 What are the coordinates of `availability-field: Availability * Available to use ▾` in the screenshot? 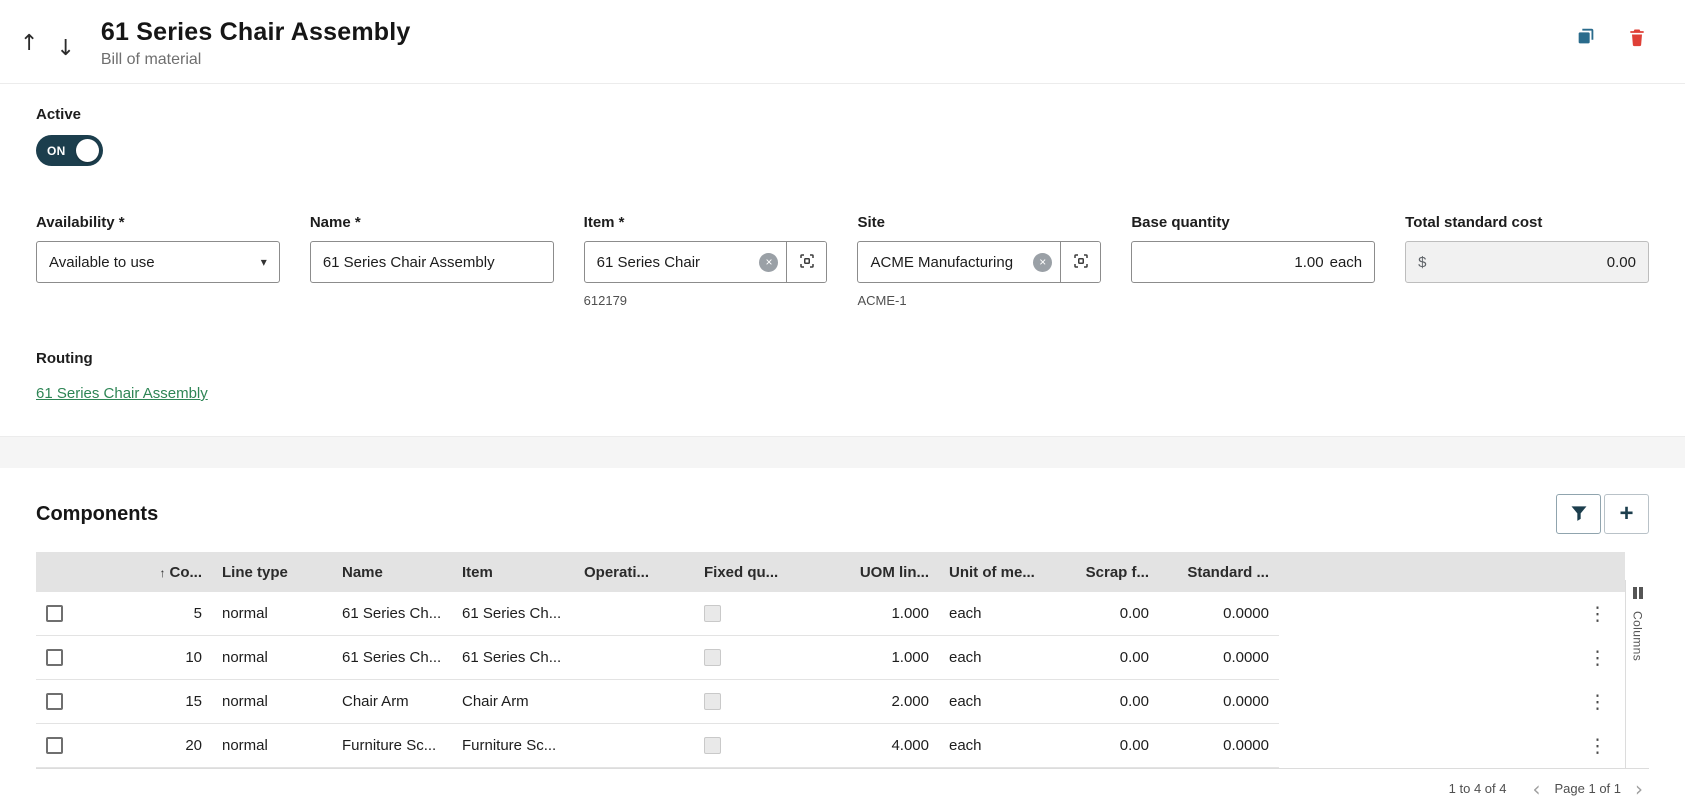 It's located at (158, 261).